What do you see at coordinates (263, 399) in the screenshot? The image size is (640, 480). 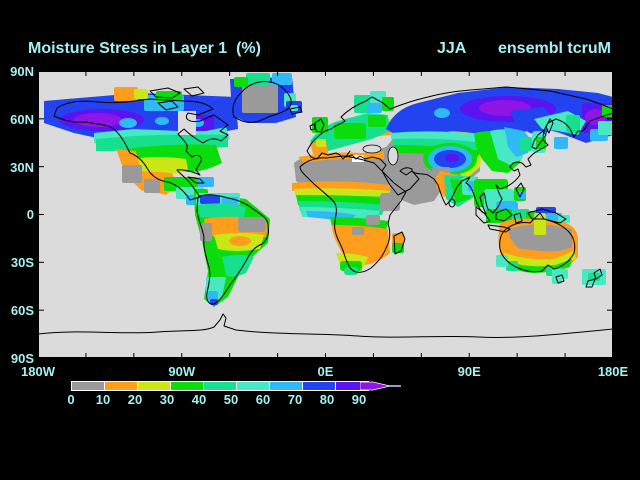 I see `colorbar-tick-label: 60` at bounding box center [263, 399].